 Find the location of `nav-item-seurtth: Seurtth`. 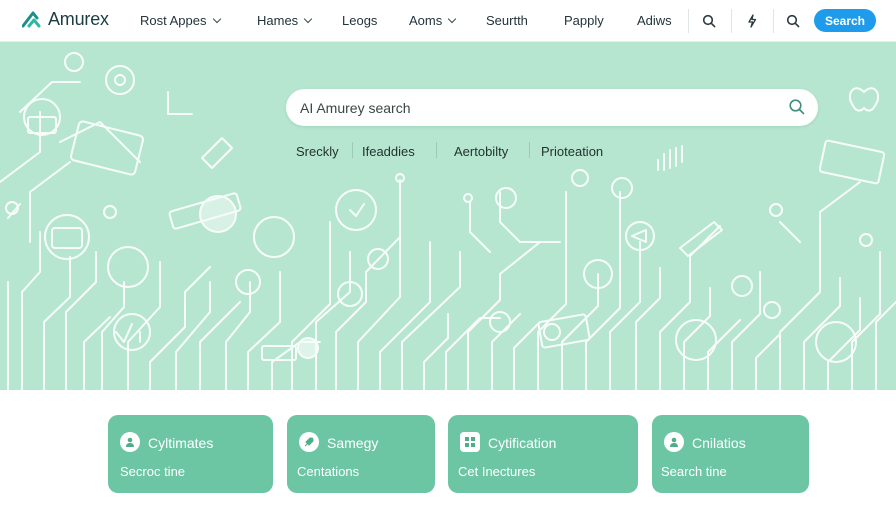

nav-item-seurtth: Seurtth is located at coordinates (507, 20).